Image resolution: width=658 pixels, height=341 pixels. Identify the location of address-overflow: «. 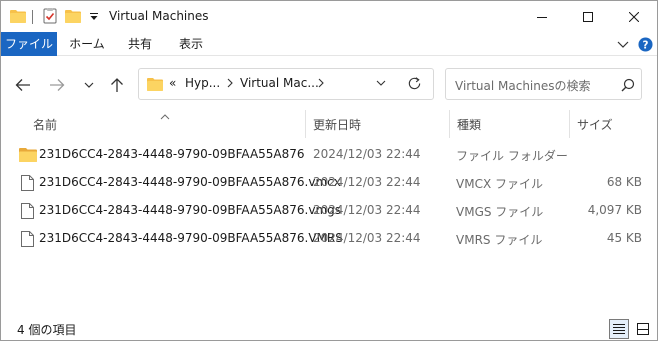
(172, 83).